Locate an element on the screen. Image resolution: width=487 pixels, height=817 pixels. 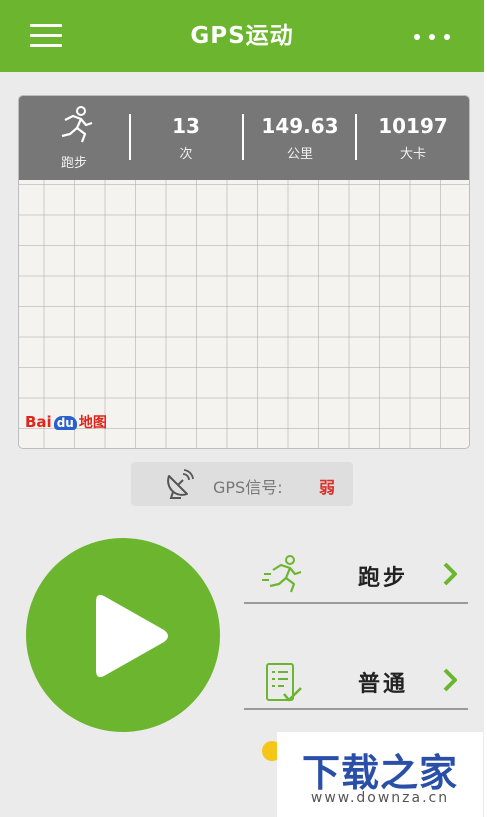
stats-bar: 跑步 13 次 149.63 公里 10197 大卡 is located at coordinates (244, 138).